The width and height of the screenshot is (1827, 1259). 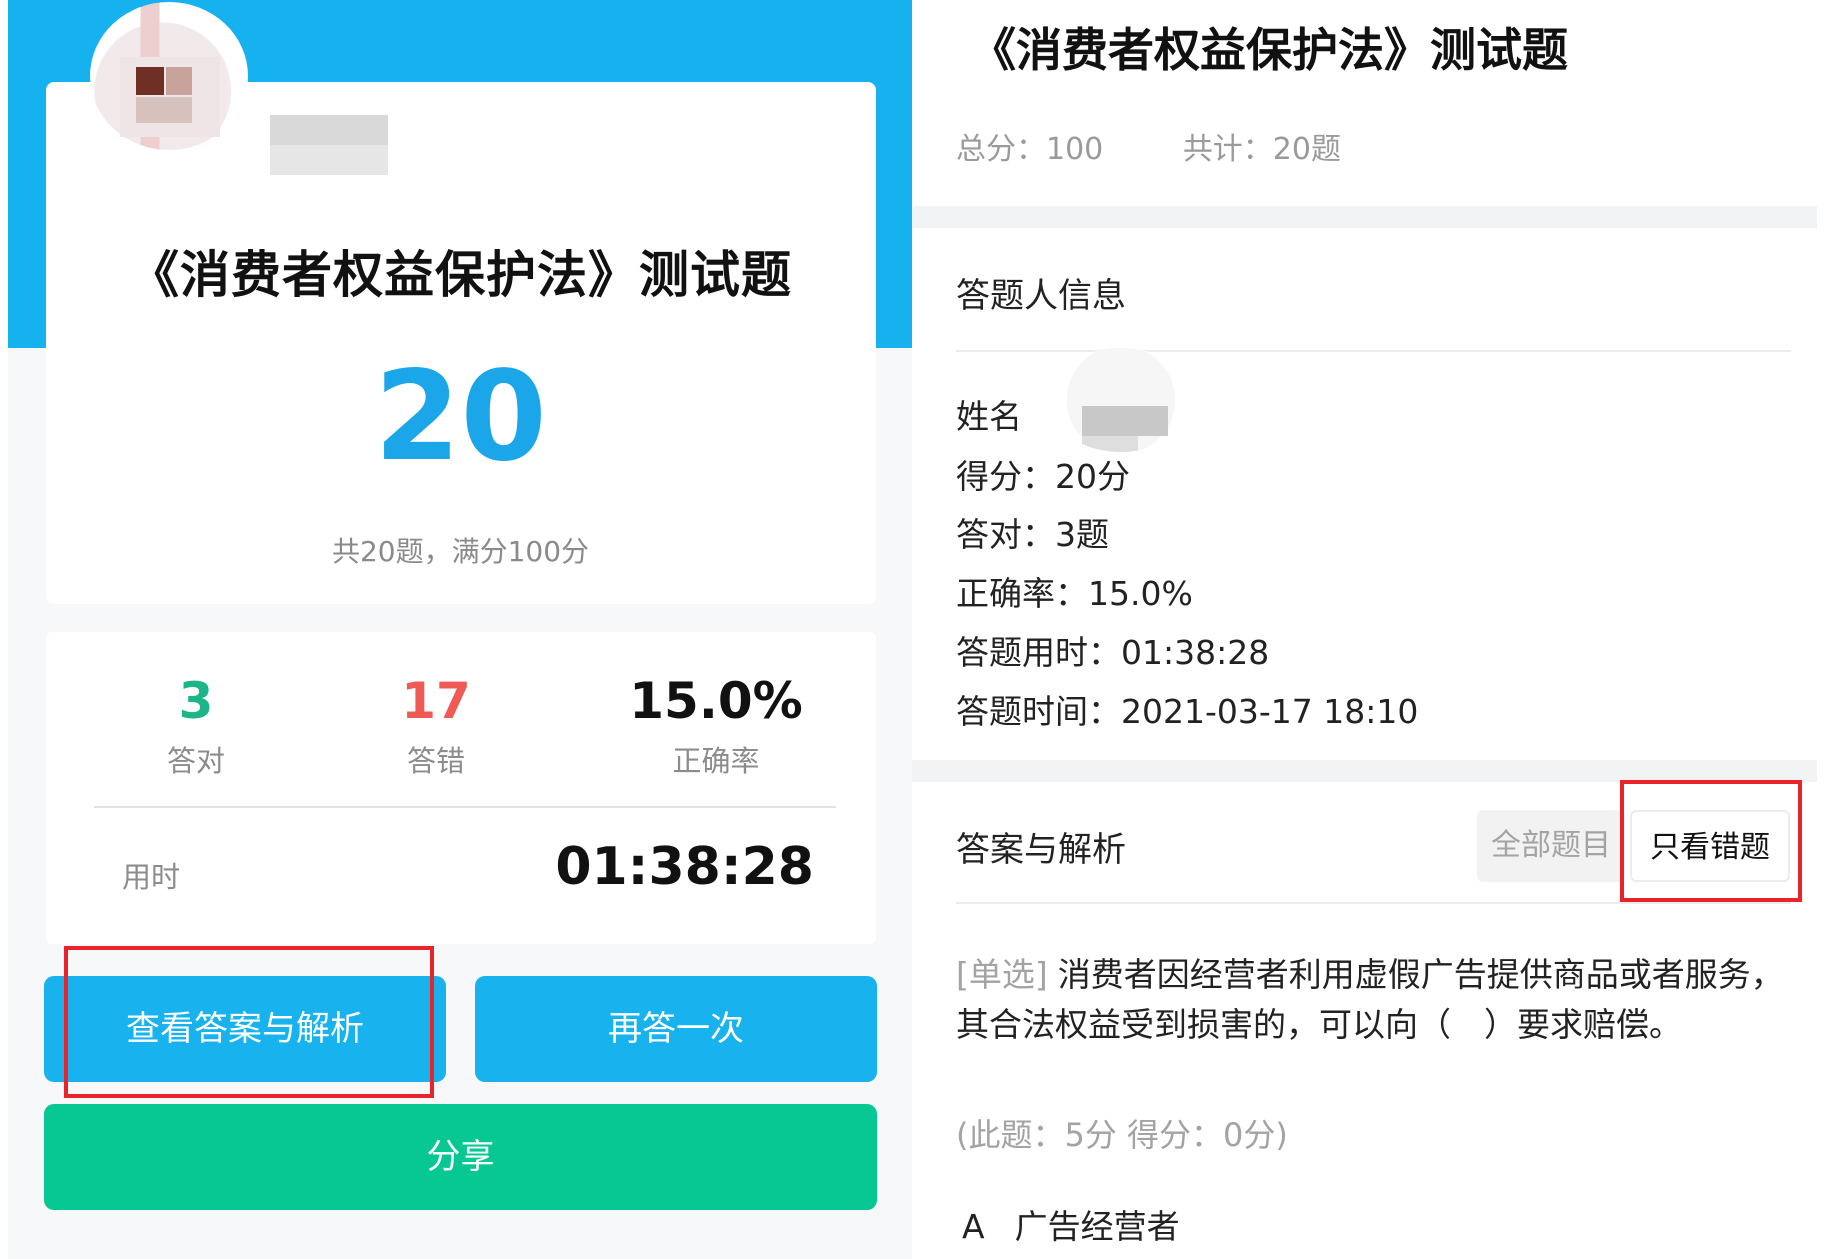 I want to click on wrong-label: 答错, so click(x=435, y=761).